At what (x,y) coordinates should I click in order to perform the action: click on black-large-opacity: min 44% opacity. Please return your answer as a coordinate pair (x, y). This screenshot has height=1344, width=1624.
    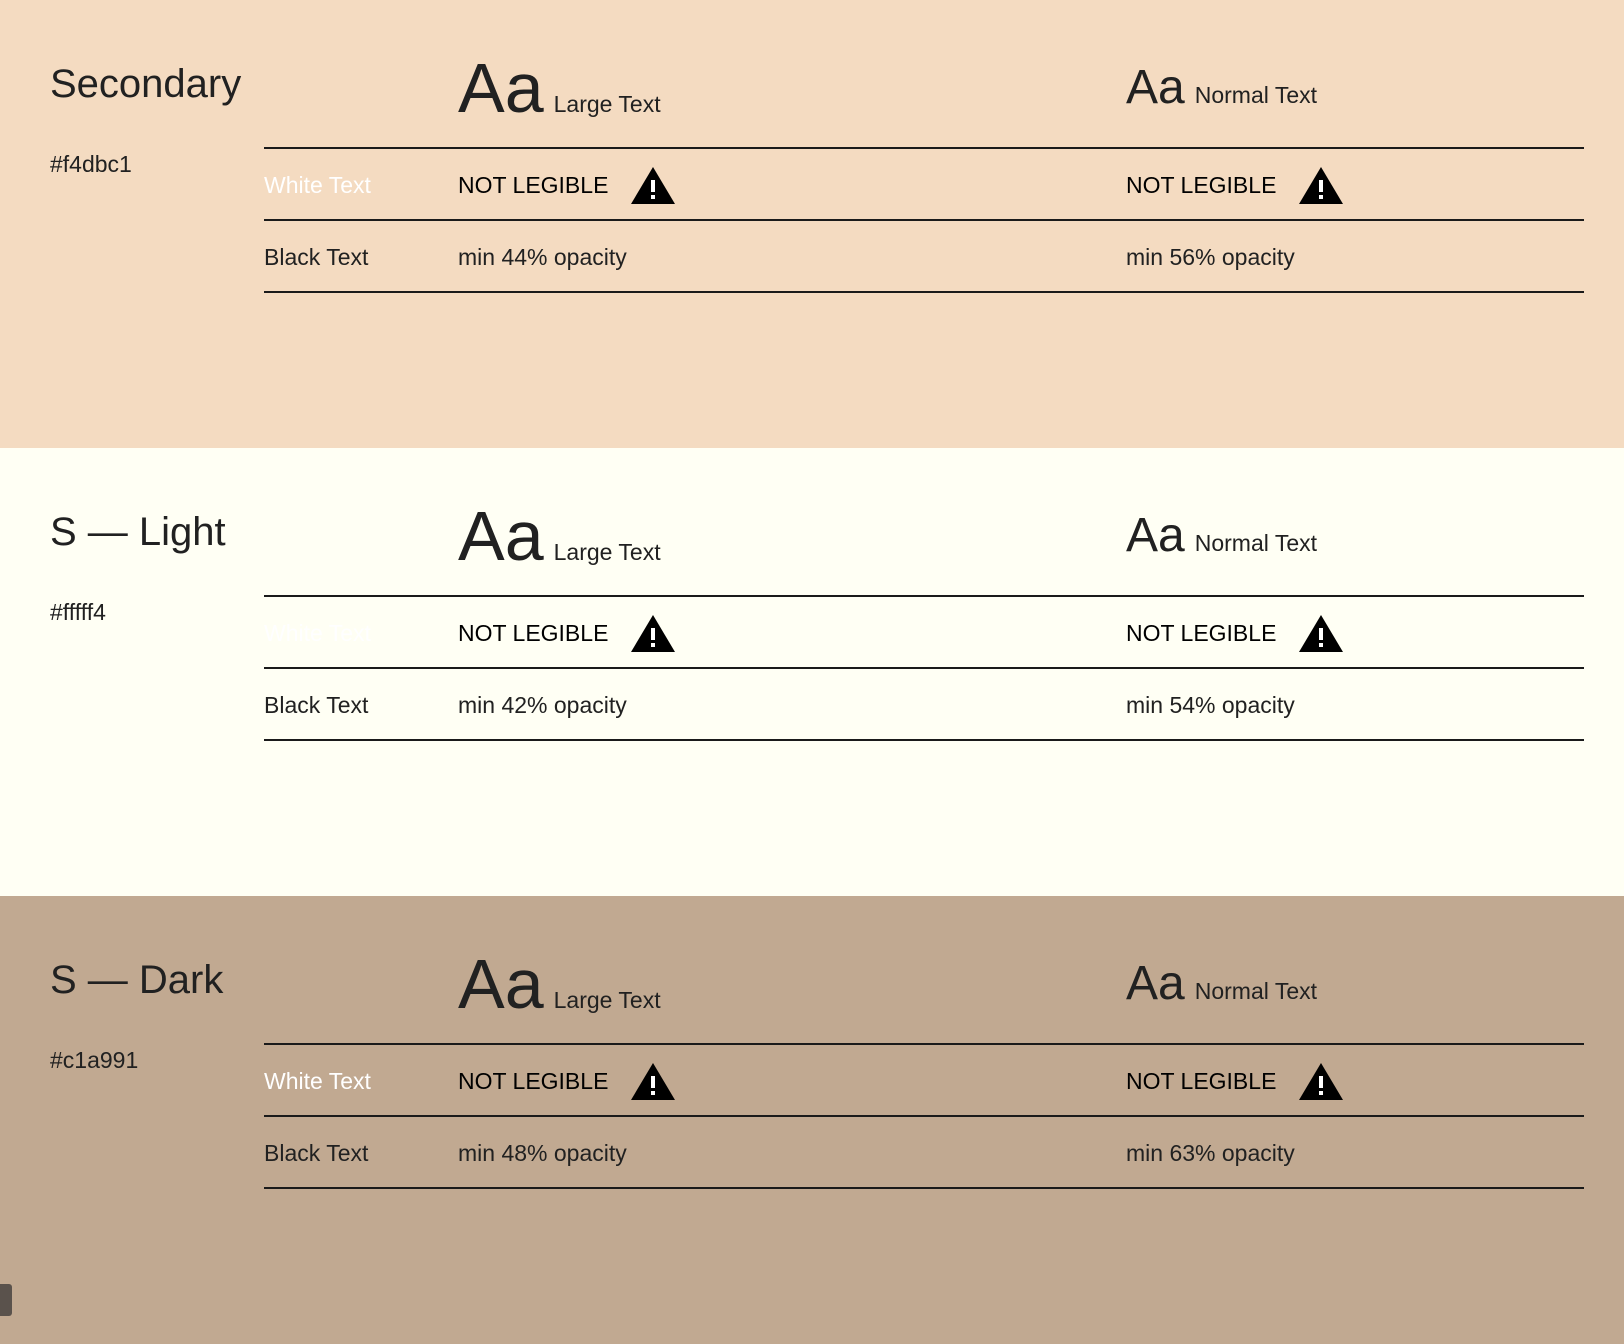
    Looking at the image, I should click on (542, 257).